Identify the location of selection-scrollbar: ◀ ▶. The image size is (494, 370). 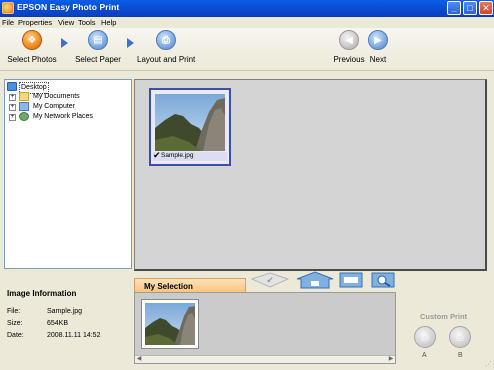
(265, 359).